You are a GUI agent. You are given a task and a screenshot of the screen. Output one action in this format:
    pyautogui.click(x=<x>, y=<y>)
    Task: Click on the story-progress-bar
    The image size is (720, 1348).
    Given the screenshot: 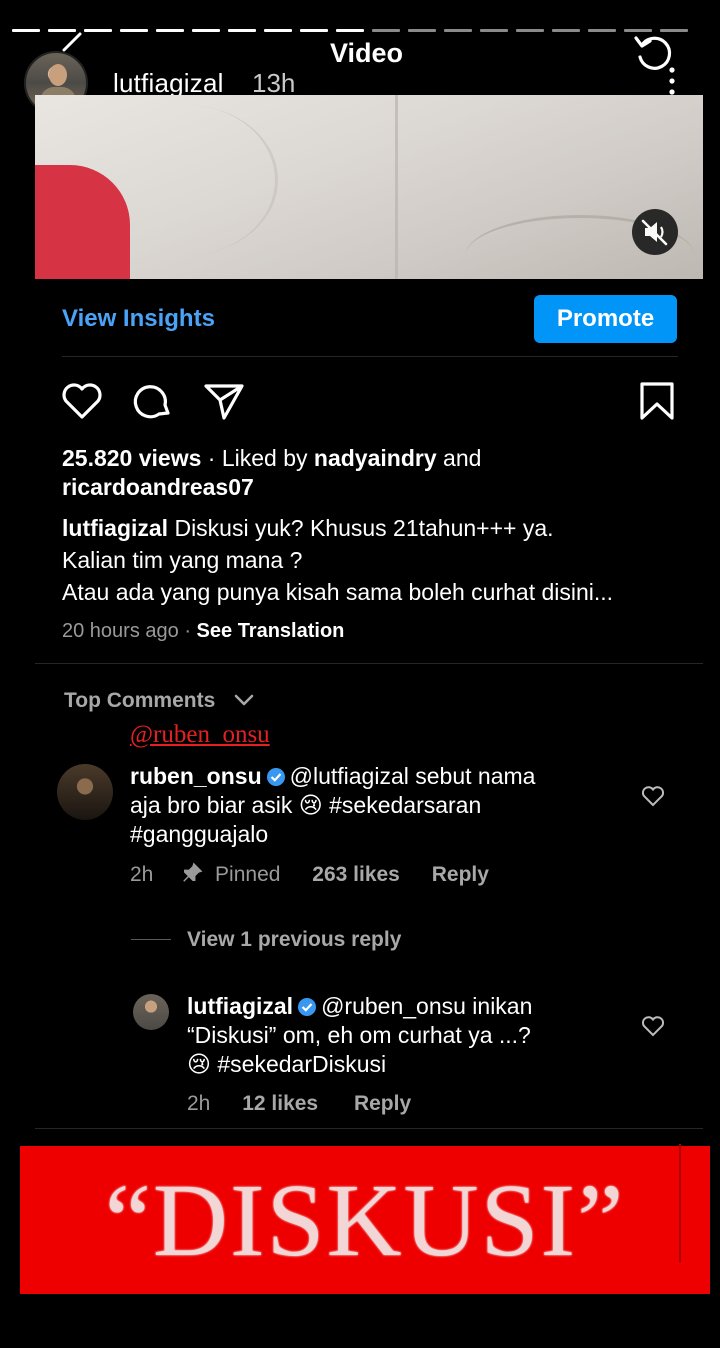 What is the action you would take?
    pyautogui.click(x=360, y=31)
    